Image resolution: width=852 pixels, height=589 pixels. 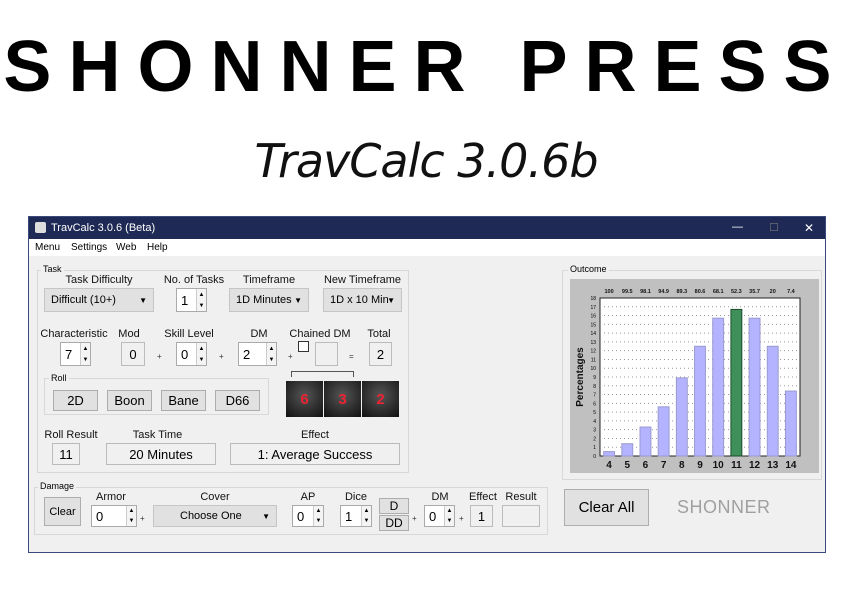 What do you see at coordinates (62, 511) in the screenshot?
I see `damage-clear-button: Clear` at bounding box center [62, 511].